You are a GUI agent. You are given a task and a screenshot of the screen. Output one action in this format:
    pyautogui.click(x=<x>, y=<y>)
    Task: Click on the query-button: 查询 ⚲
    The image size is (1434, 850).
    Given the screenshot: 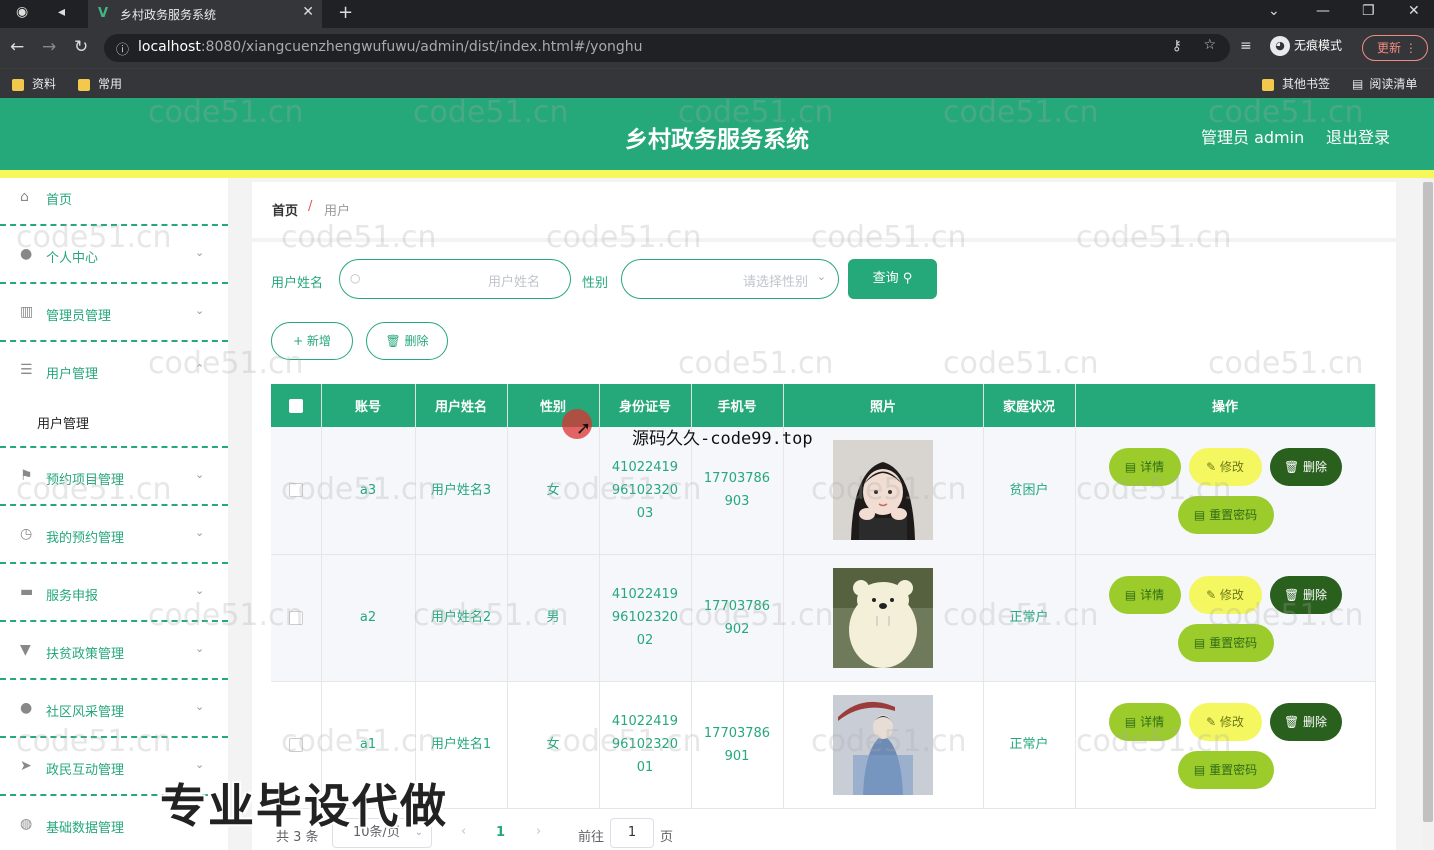 What is the action you would take?
    pyautogui.click(x=892, y=279)
    